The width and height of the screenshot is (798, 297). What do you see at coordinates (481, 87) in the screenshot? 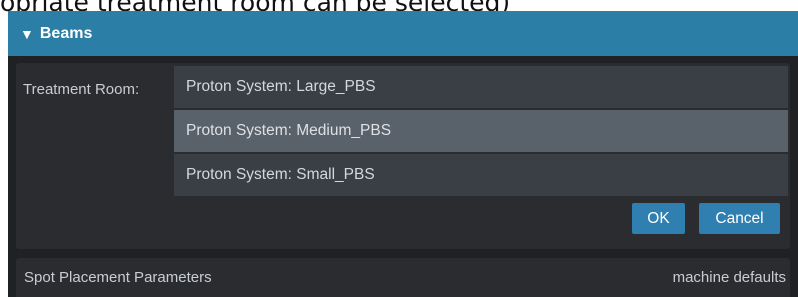
I see `treatment-room-option-large: Proton System: Large_PBS` at bounding box center [481, 87].